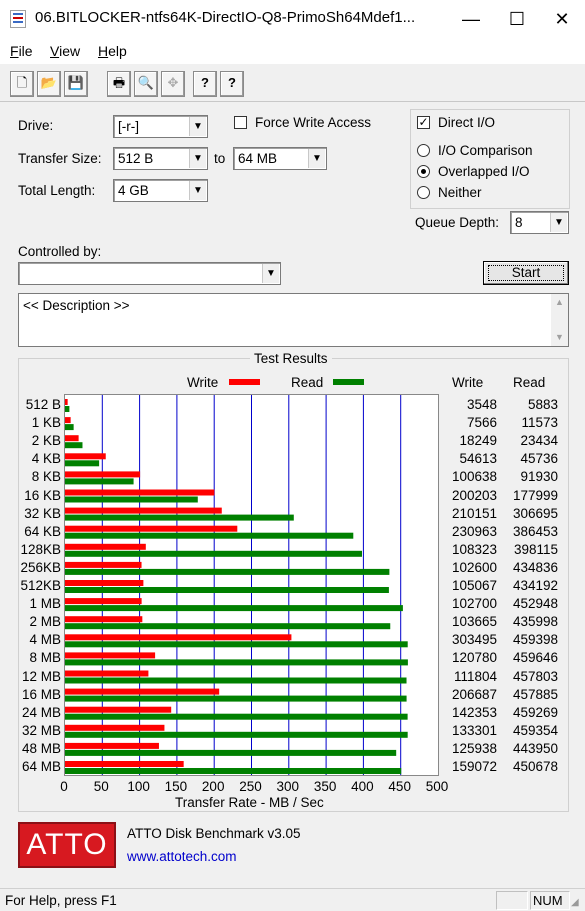 The image size is (585, 911). Describe the element at coordinates (519, 222) in the screenshot. I see `queue-depth-value: 8` at that location.